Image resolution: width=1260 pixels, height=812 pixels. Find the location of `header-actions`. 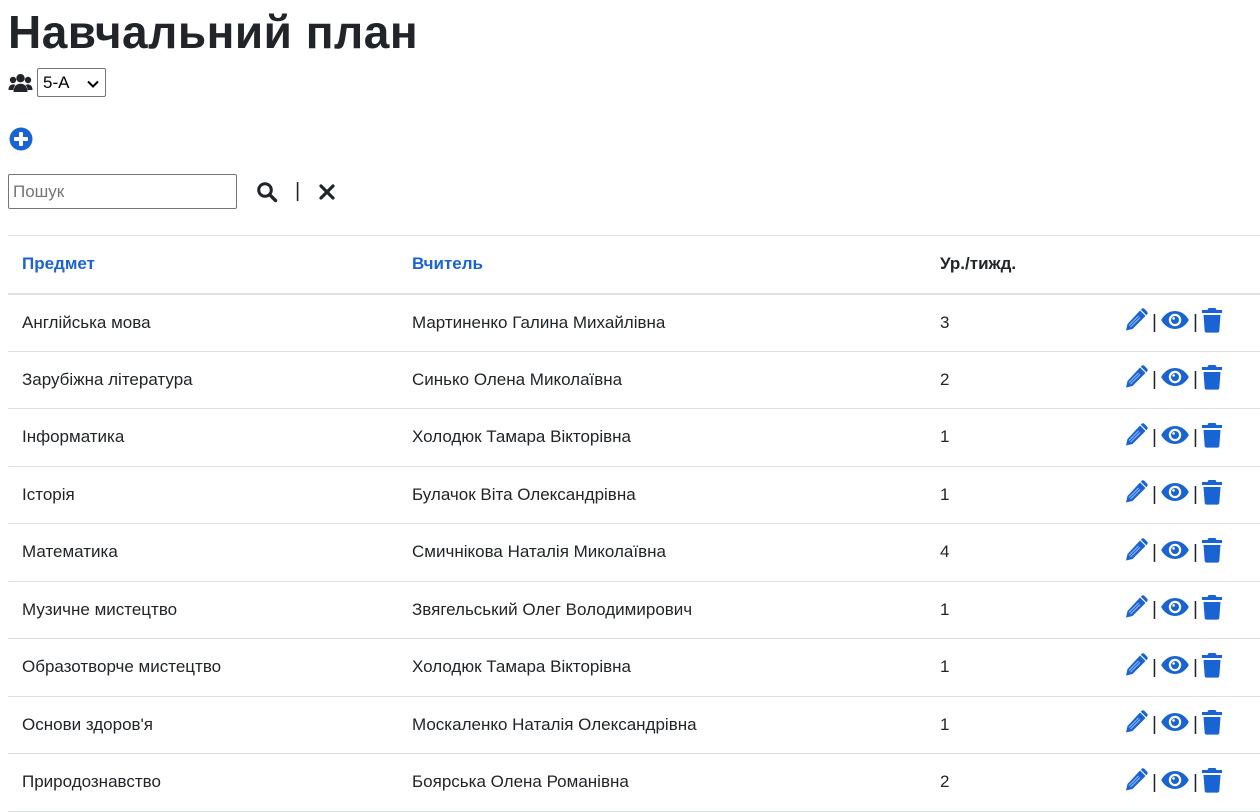

header-actions is located at coordinates (1184, 265).